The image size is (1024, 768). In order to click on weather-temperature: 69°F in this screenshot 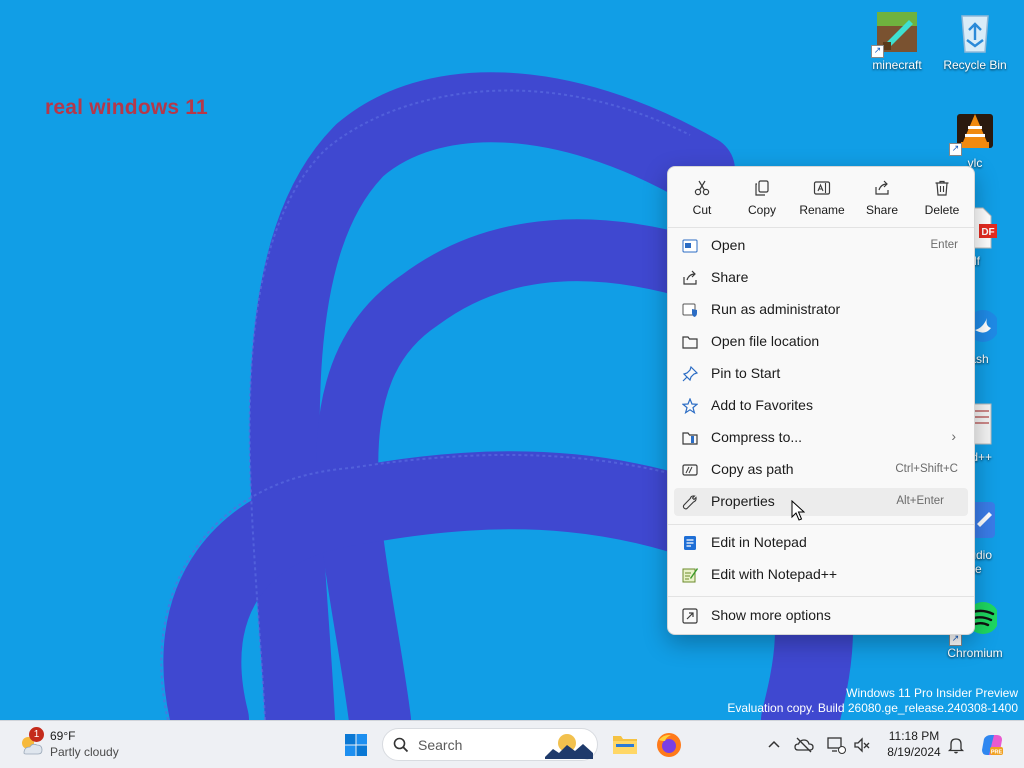, I will do `click(63, 736)`.